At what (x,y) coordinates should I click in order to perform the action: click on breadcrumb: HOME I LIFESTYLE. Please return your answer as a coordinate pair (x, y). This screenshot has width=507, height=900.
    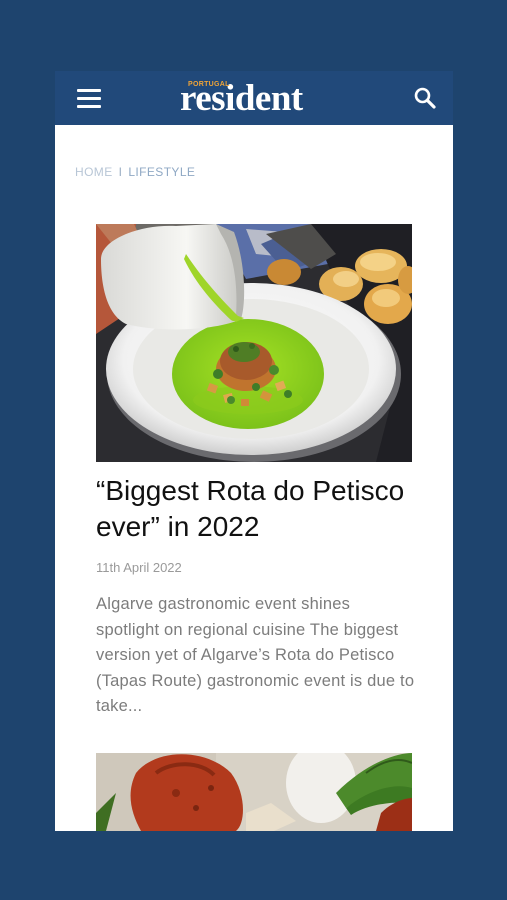
    Looking at the image, I should click on (135, 172).